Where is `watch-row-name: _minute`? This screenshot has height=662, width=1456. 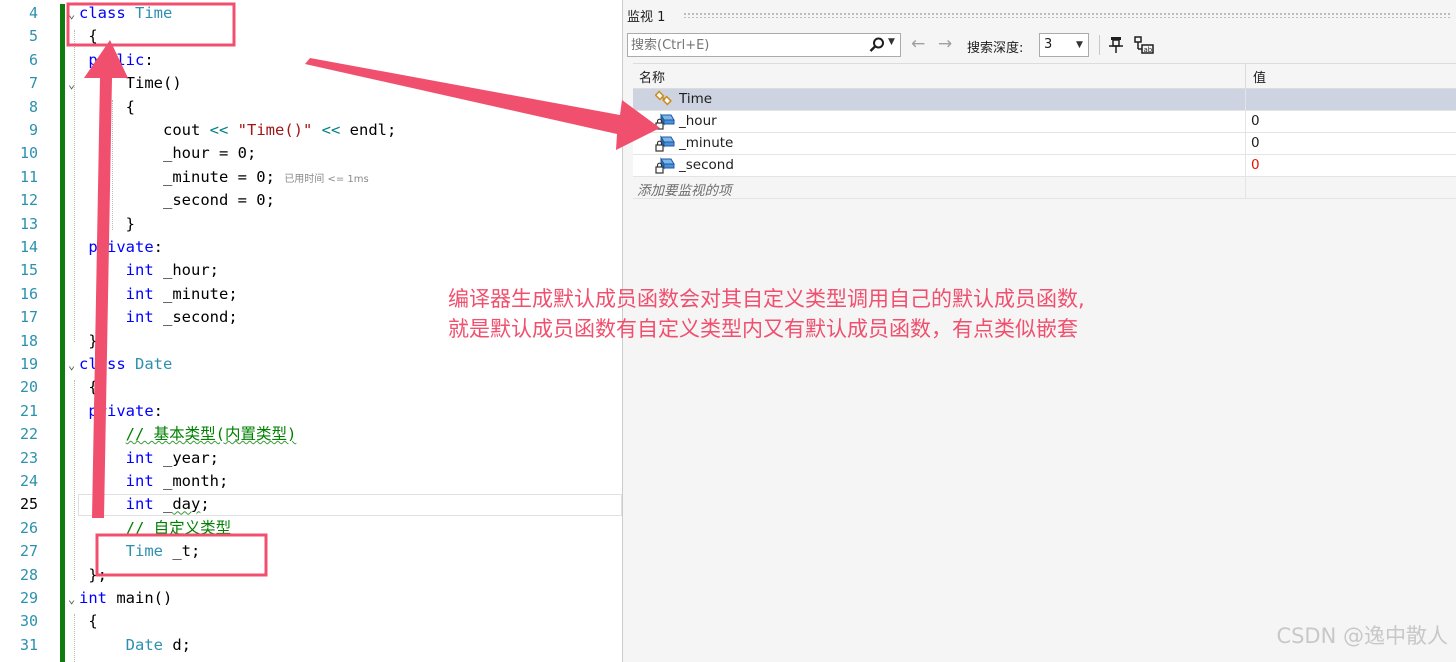
watch-row-name: _minute is located at coordinates (706, 143).